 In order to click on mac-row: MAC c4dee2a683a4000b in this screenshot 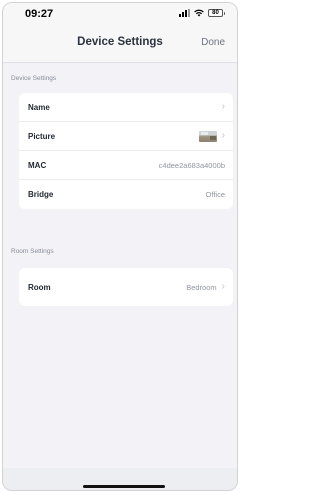, I will do `click(126, 165)`.